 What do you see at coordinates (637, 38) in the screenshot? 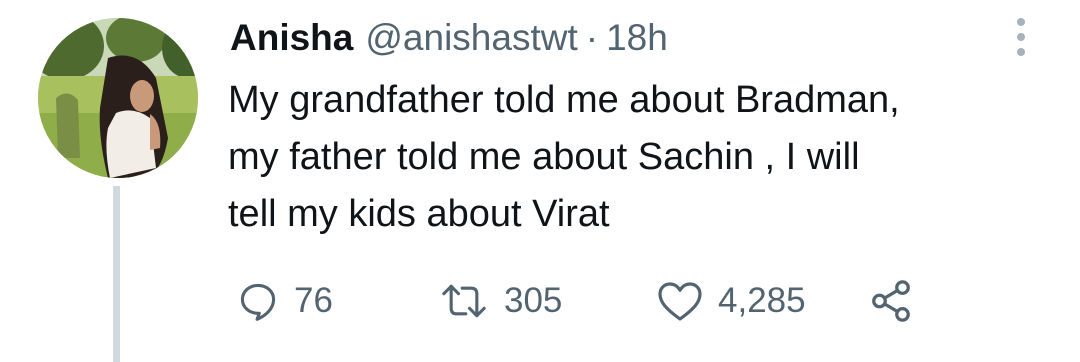
I see `tweet-timestamp: 18h` at bounding box center [637, 38].